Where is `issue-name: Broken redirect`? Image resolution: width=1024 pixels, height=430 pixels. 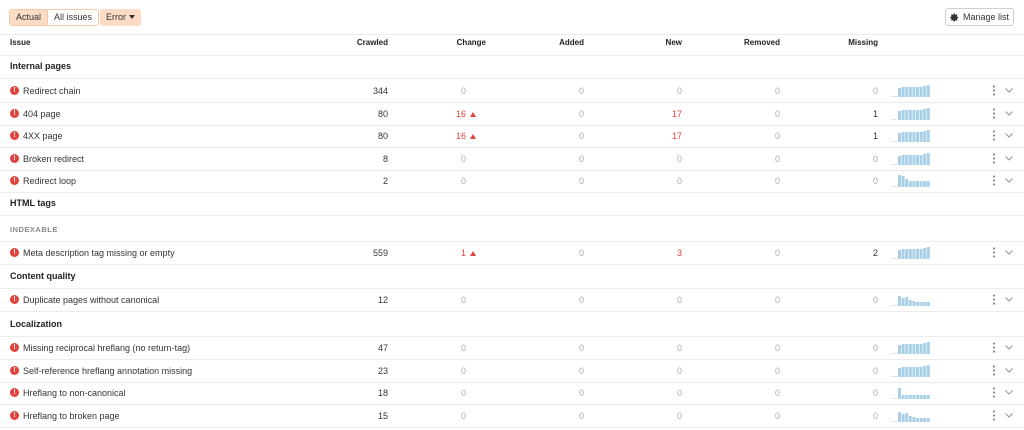 issue-name: Broken redirect is located at coordinates (53, 159).